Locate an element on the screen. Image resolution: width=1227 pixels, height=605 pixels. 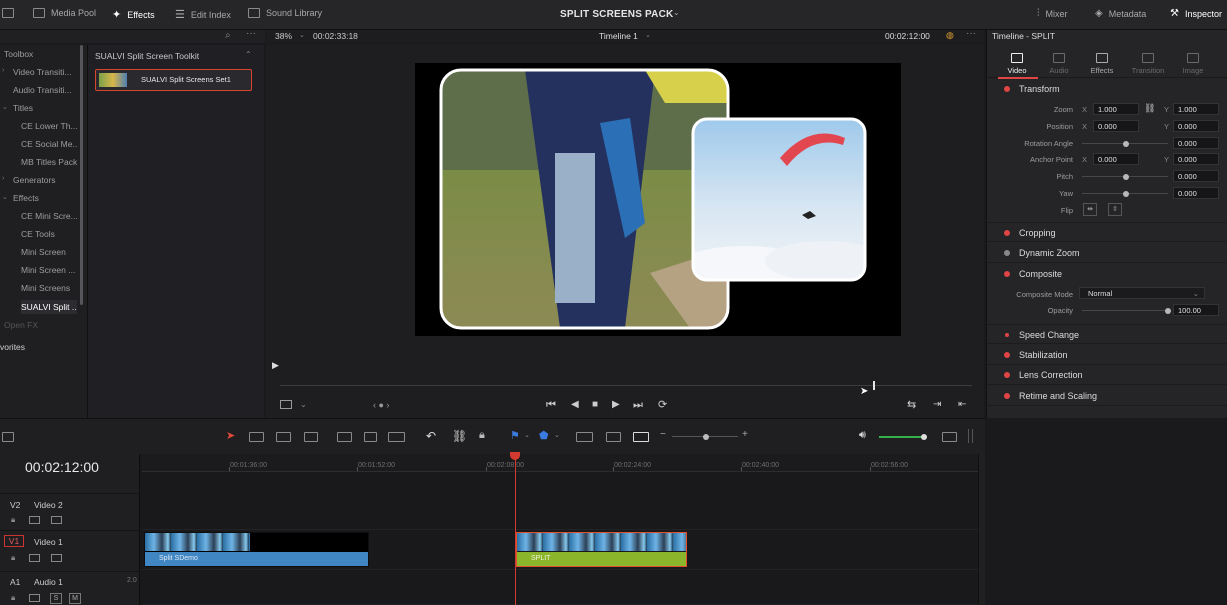
collapse-icon: ⌃ is located at coordinates (248, 54).